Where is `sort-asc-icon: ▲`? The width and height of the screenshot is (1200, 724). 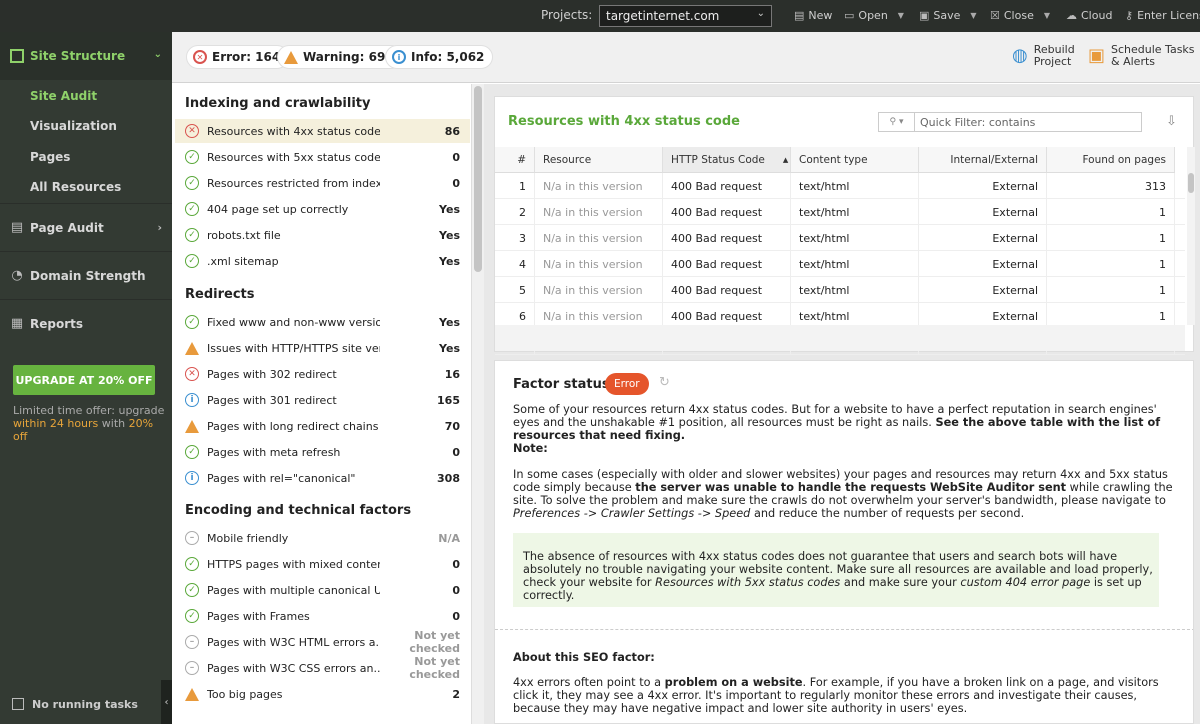
sort-asc-icon: ▲ is located at coordinates (785, 159).